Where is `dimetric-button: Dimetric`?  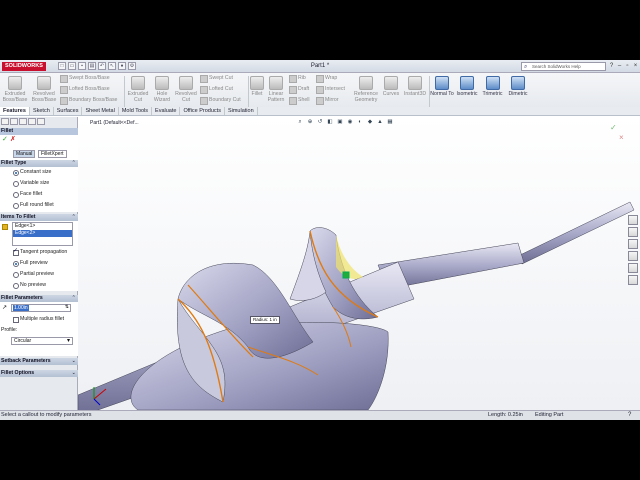 dimetric-button: Dimetric is located at coordinates (518, 86).